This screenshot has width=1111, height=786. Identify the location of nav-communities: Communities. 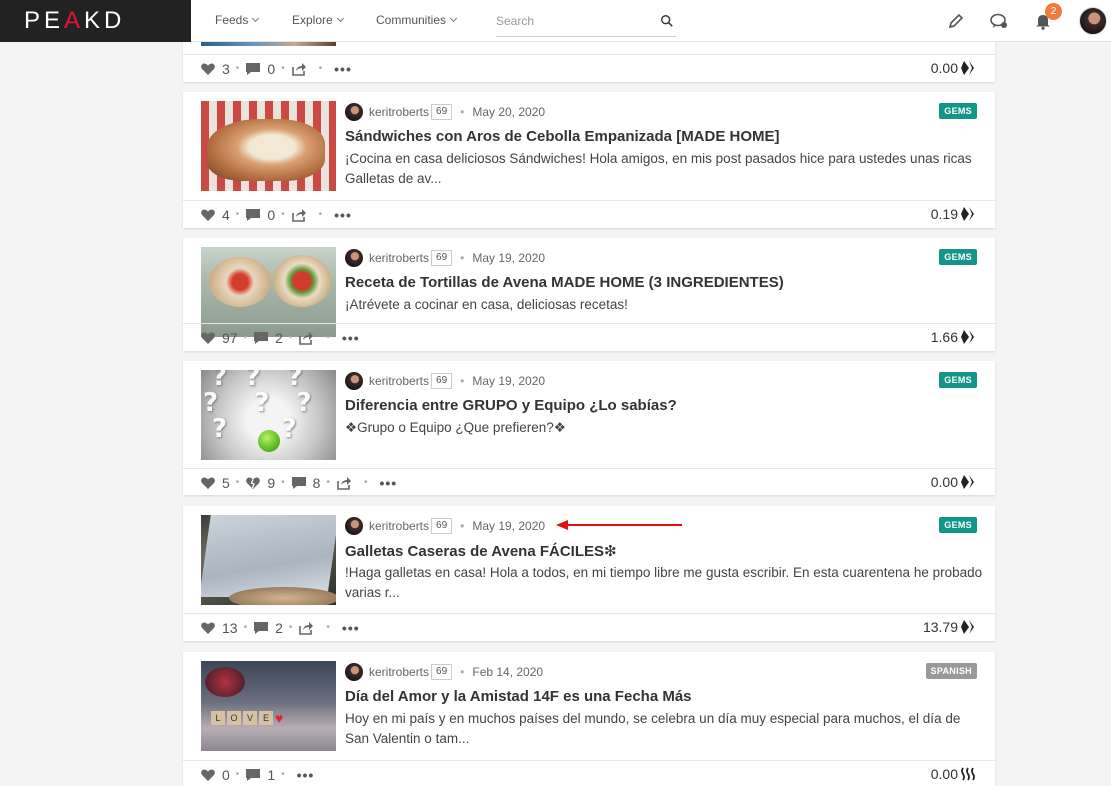
(417, 20).